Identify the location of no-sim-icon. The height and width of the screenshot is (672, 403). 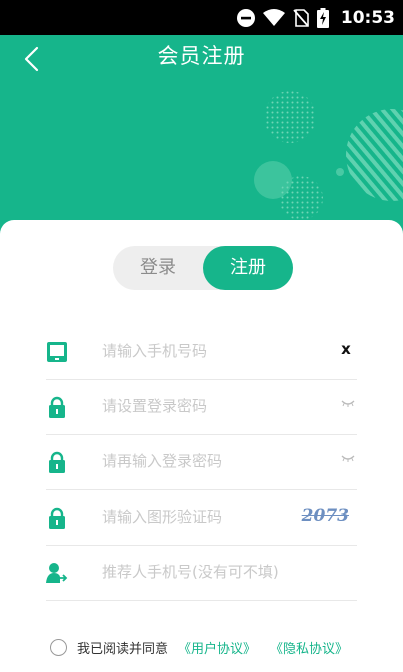
(301, 17).